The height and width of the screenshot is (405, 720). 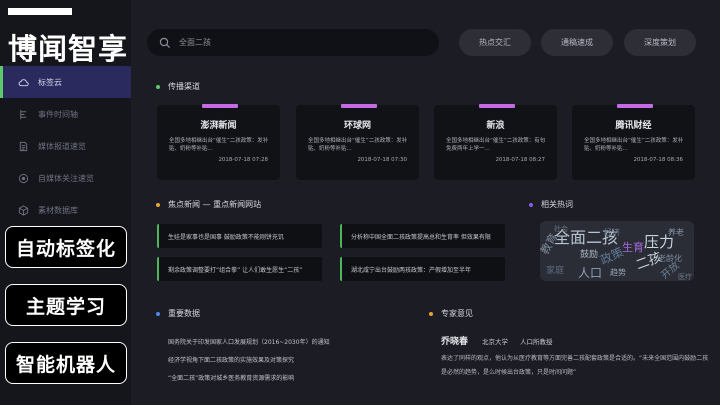 I want to click on hot-word: 鼓励, so click(x=589, y=254).